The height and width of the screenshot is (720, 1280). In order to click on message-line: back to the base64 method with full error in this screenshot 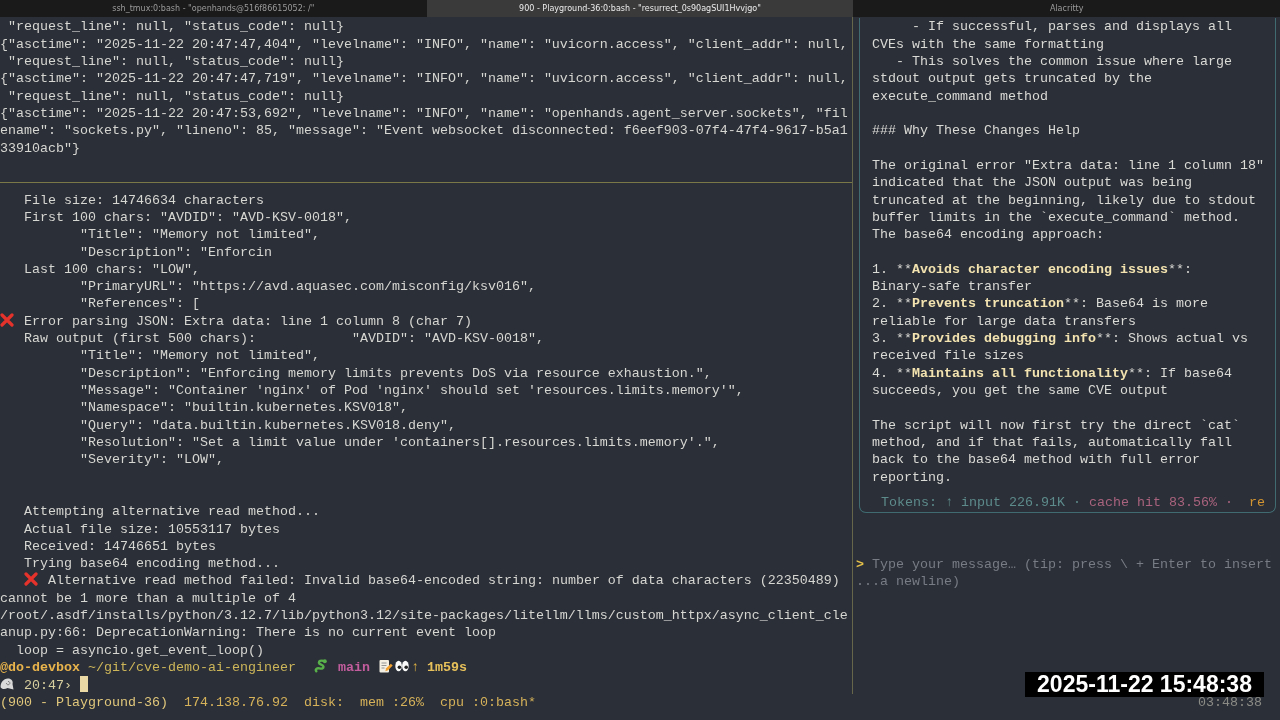, I will do `click(1036, 460)`.